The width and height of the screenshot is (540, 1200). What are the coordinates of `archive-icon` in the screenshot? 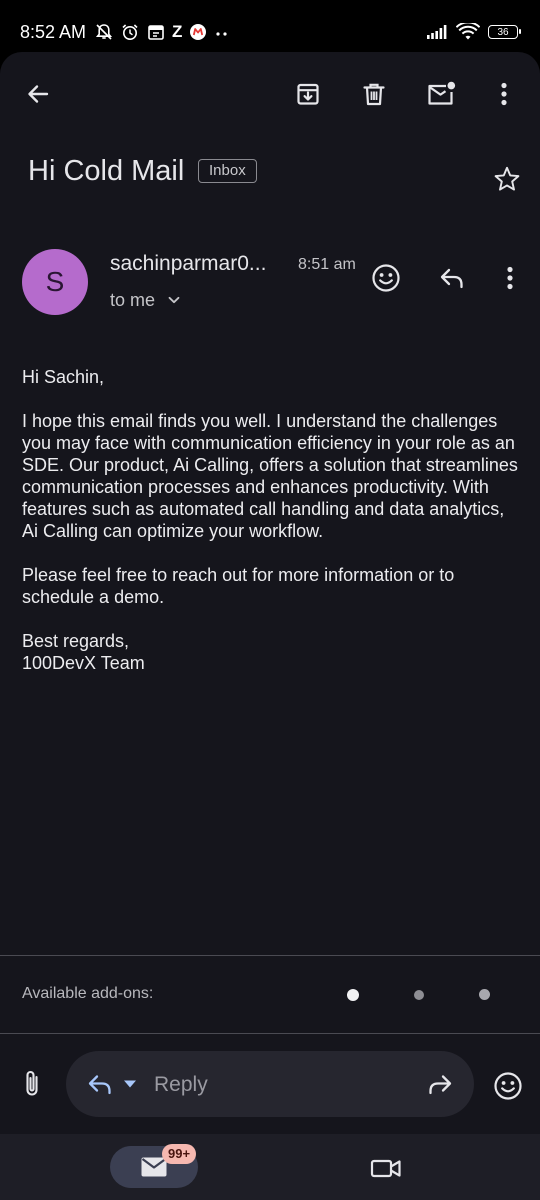 It's located at (308, 94).